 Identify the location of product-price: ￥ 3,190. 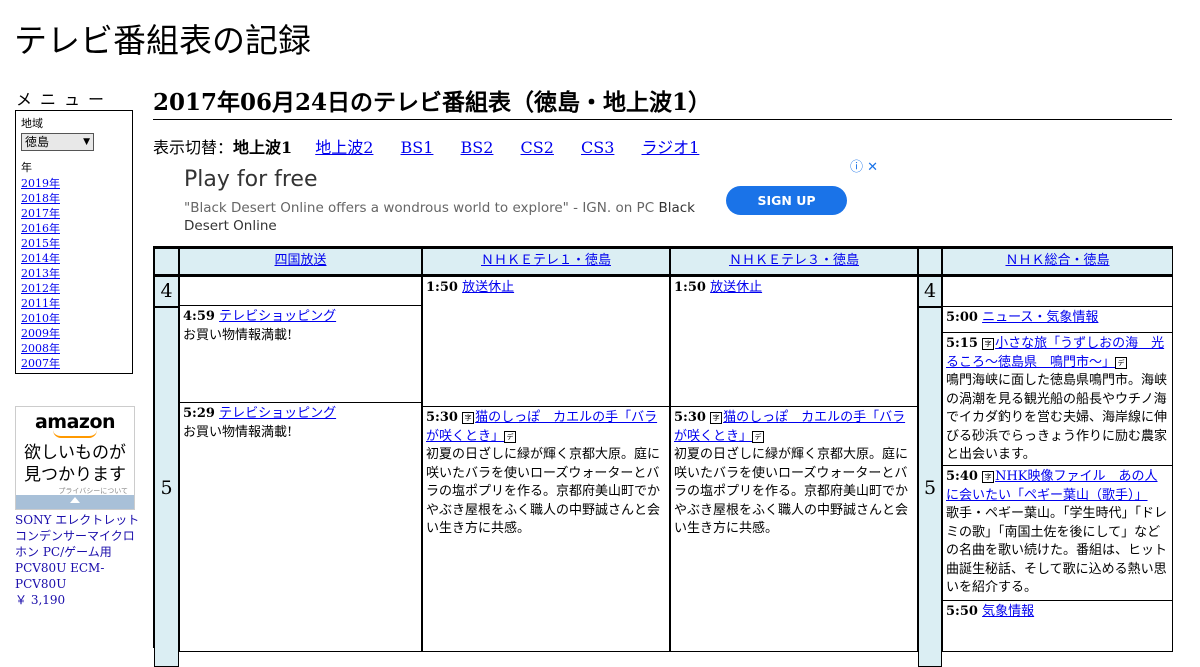
(40, 600).